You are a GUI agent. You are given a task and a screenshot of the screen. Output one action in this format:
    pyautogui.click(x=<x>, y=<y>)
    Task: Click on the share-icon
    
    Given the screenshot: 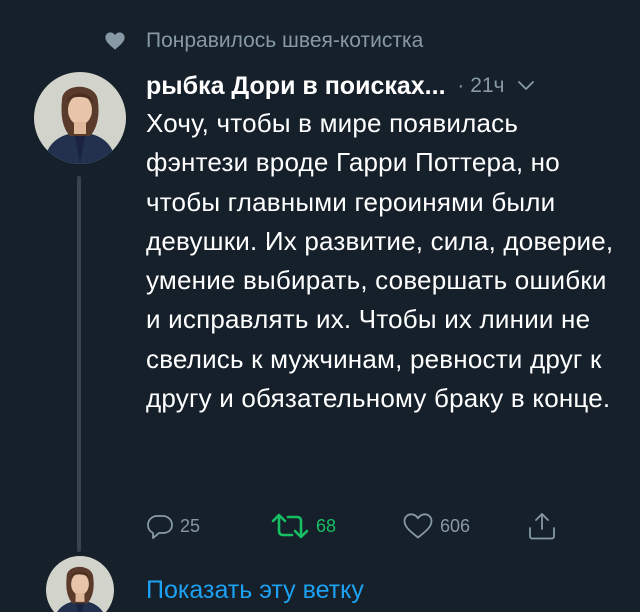 What is the action you would take?
    pyautogui.click(x=542, y=526)
    